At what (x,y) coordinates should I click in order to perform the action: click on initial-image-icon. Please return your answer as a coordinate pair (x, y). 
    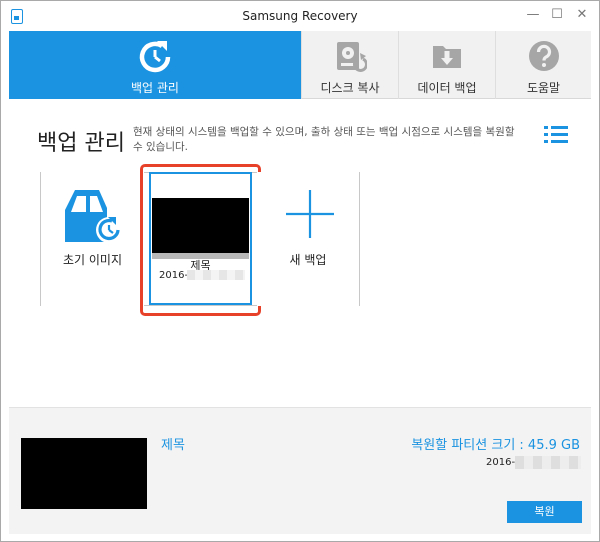
    Looking at the image, I should click on (93, 216).